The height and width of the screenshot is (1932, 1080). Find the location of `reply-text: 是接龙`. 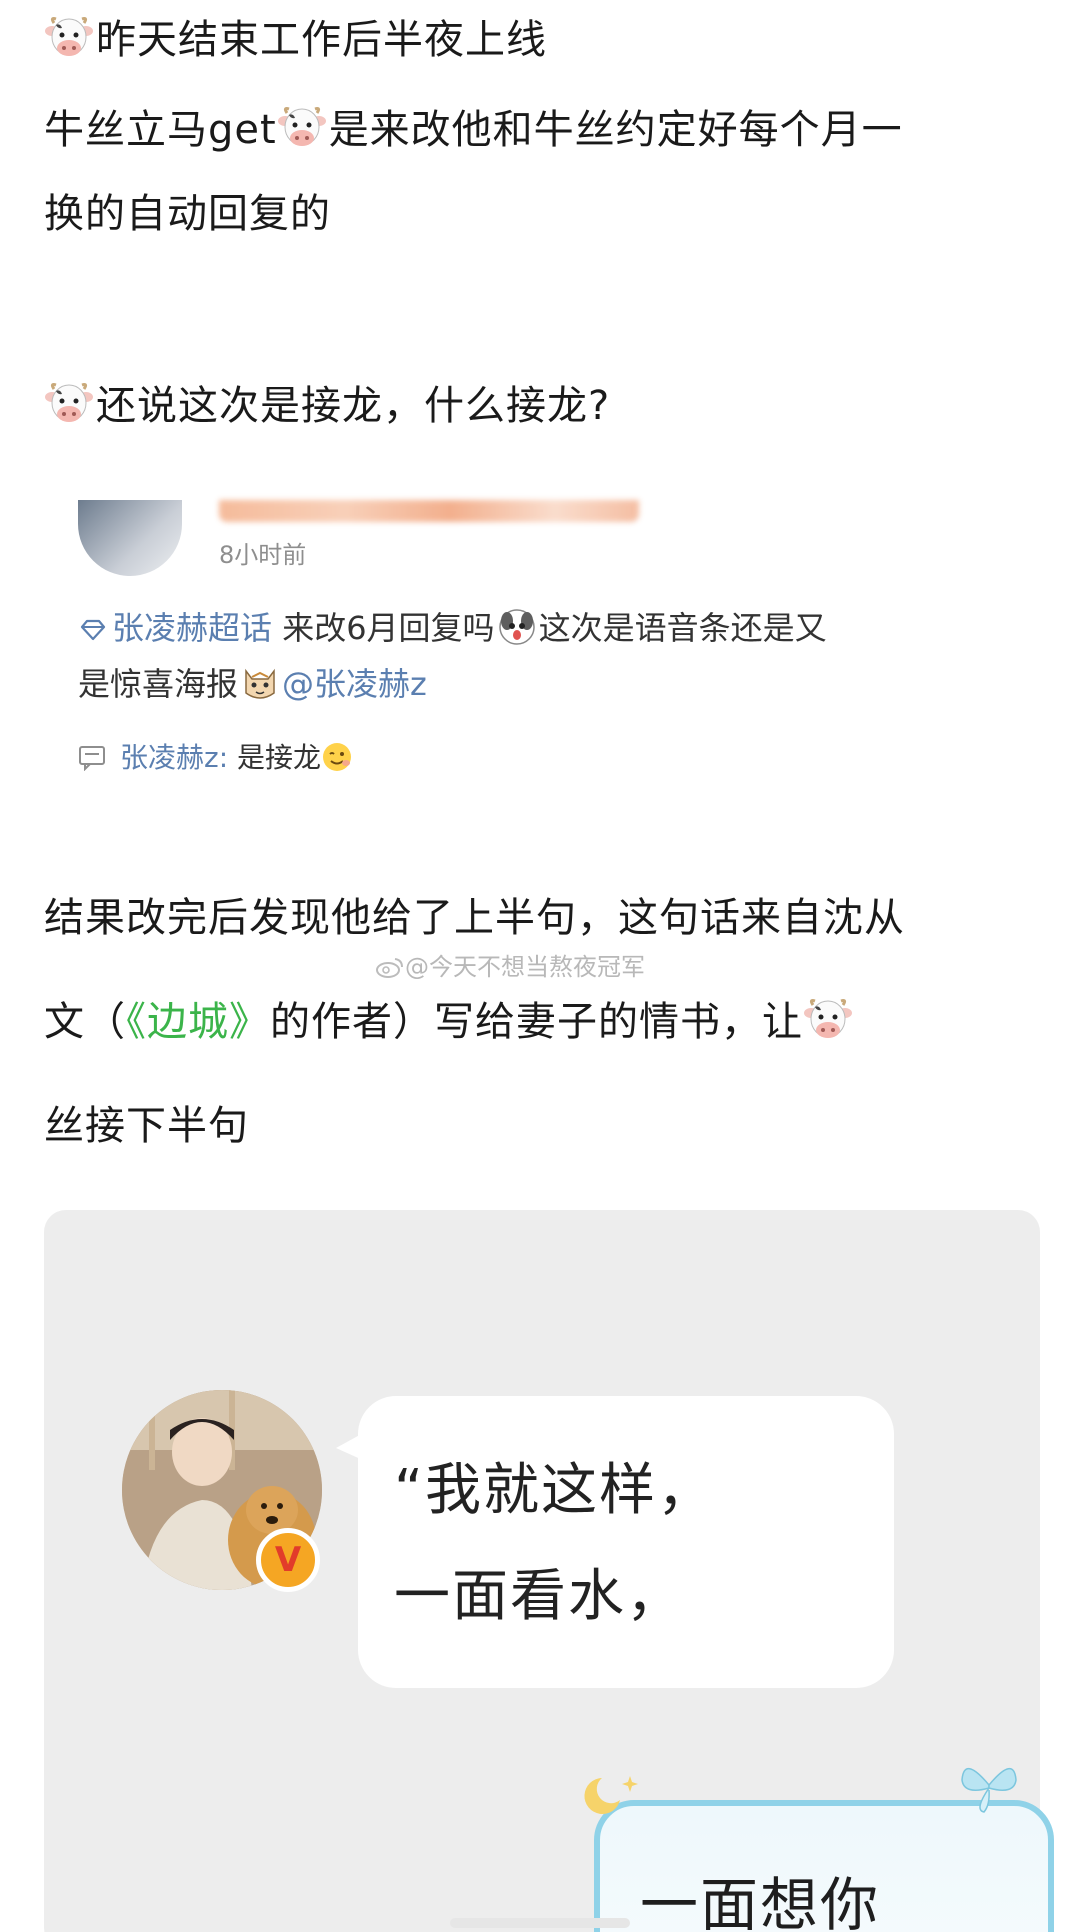

reply-text: 是接龙 is located at coordinates (279, 757).